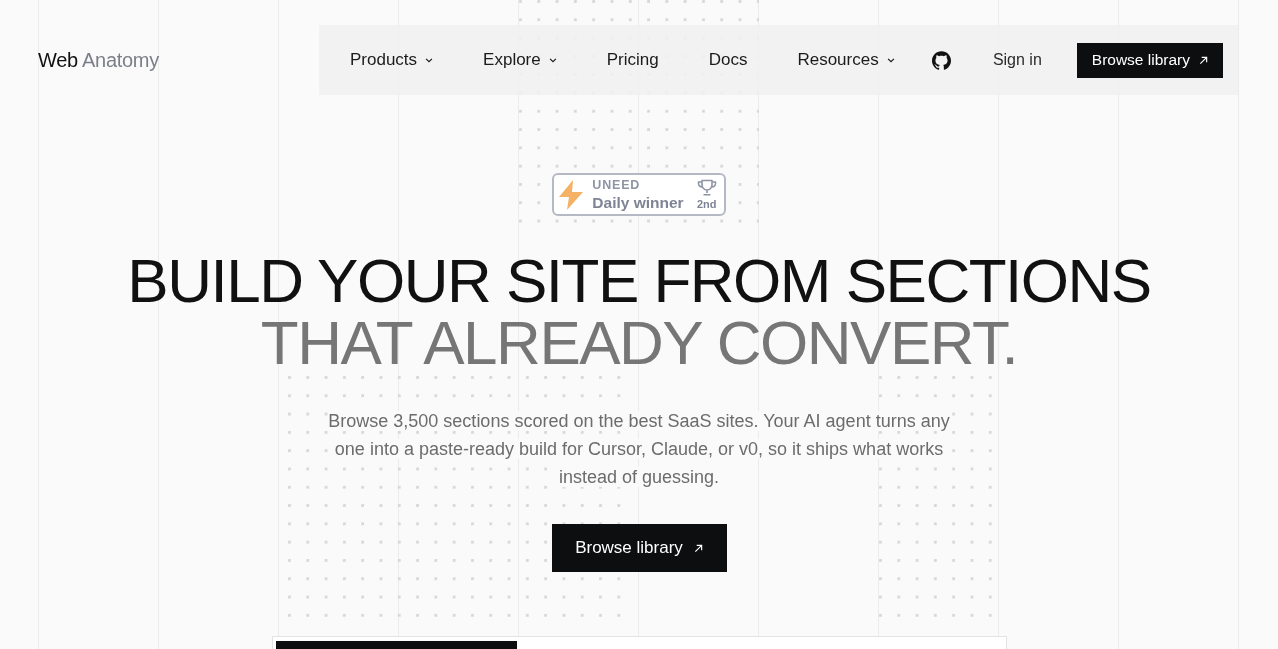  I want to click on nav-link: Pricing, so click(632, 60).